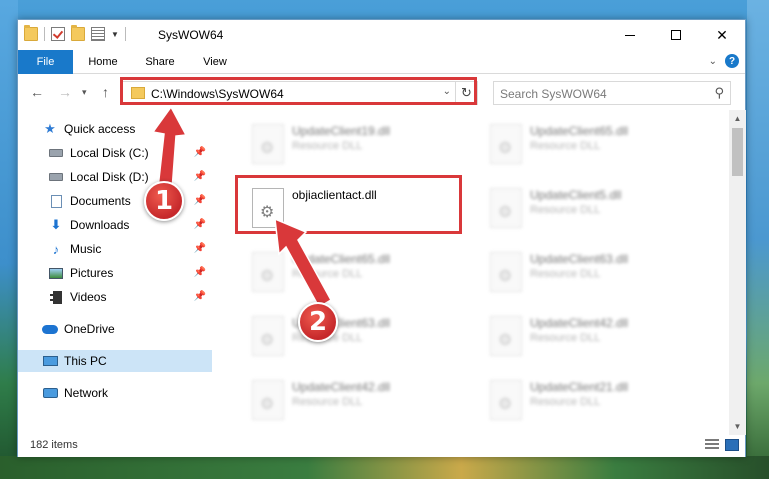 This screenshot has height=479, width=769. What do you see at coordinates (125, 34) in the screenshot?
I see `toolbar-separator` at bounding box center [125, 34].